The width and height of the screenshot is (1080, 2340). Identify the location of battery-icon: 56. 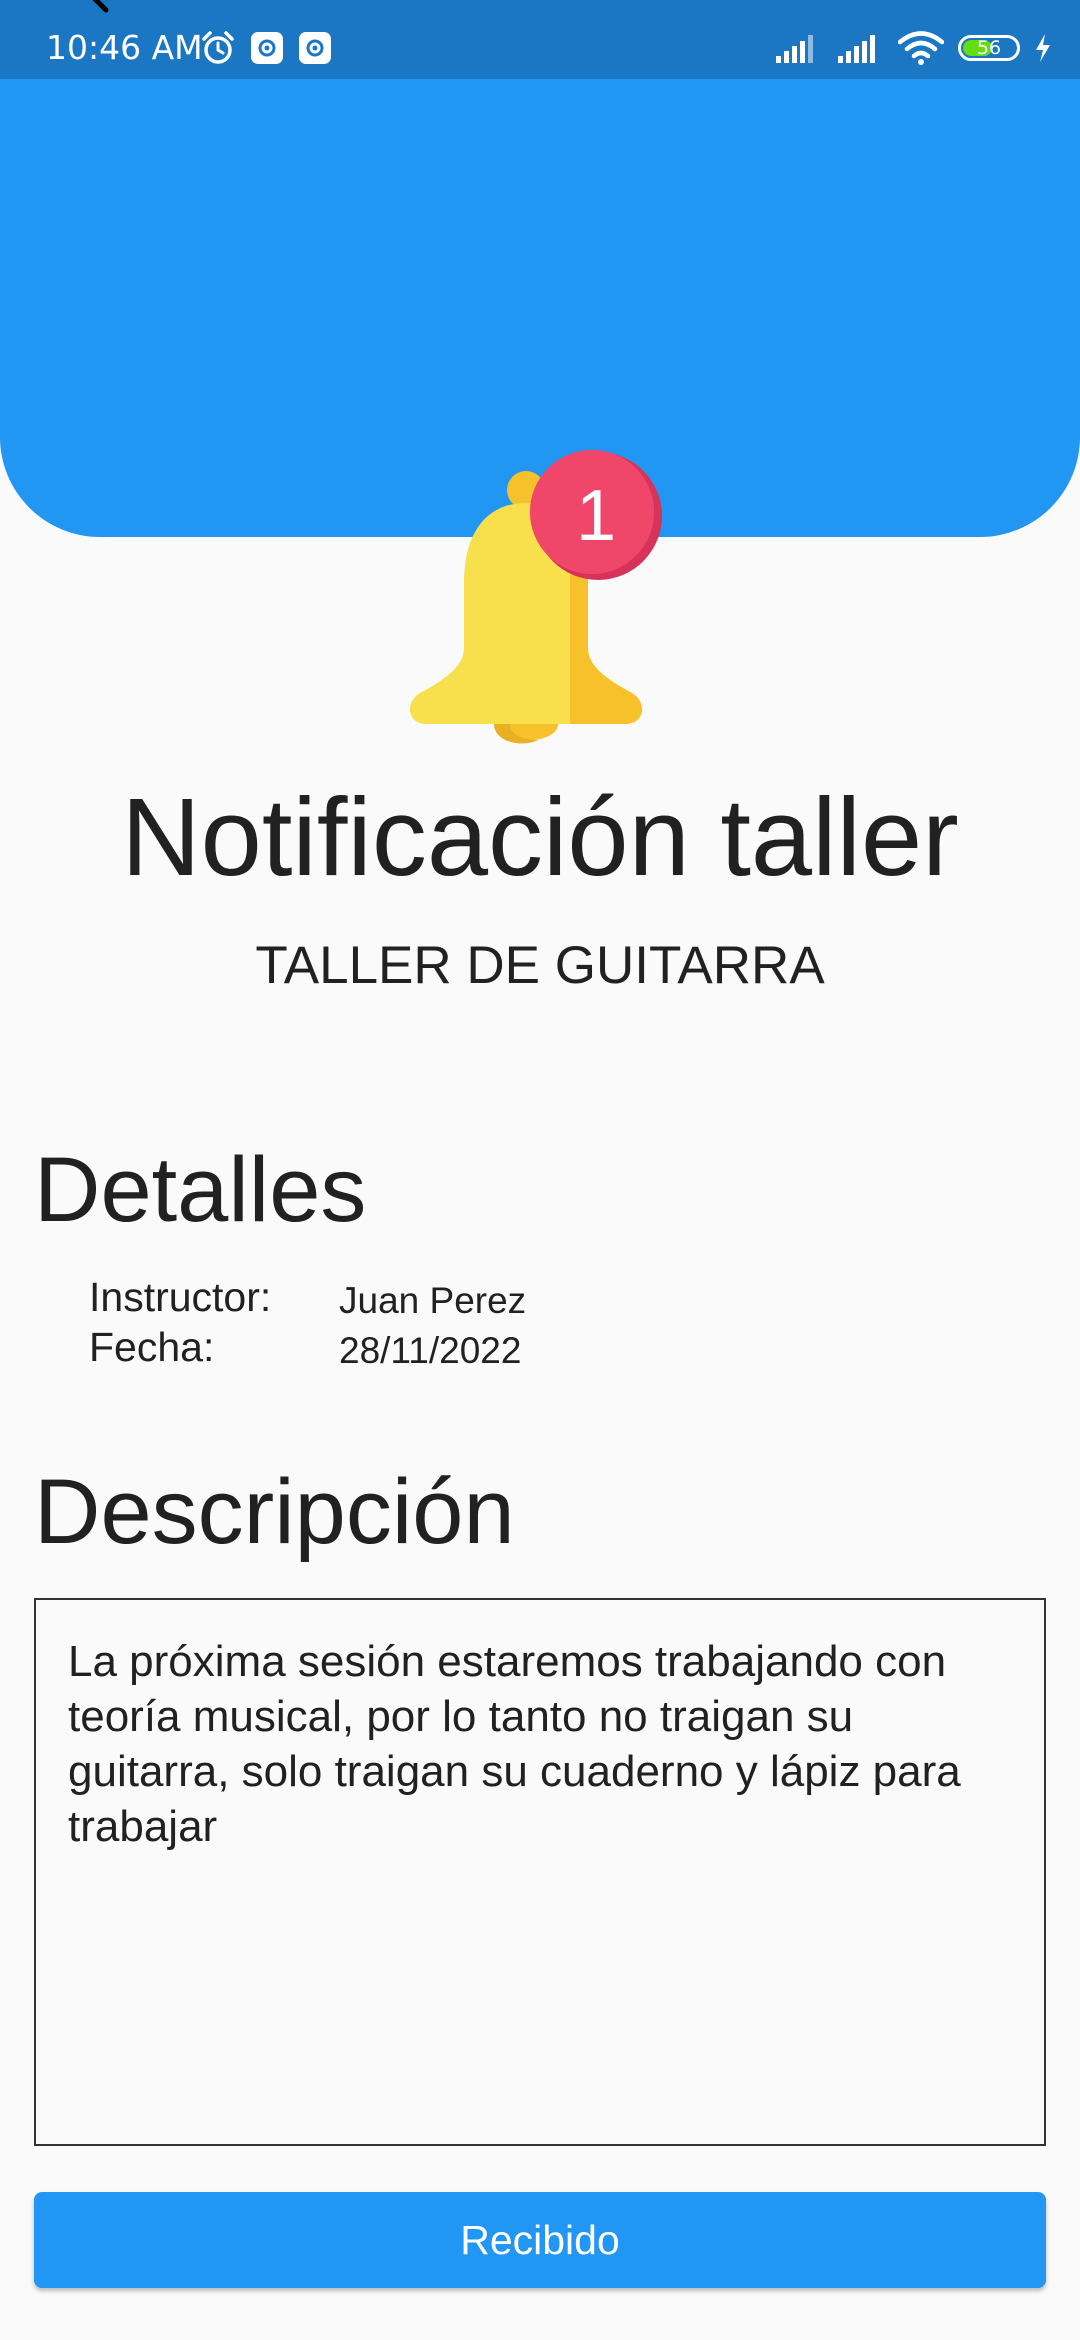
(989, 48).